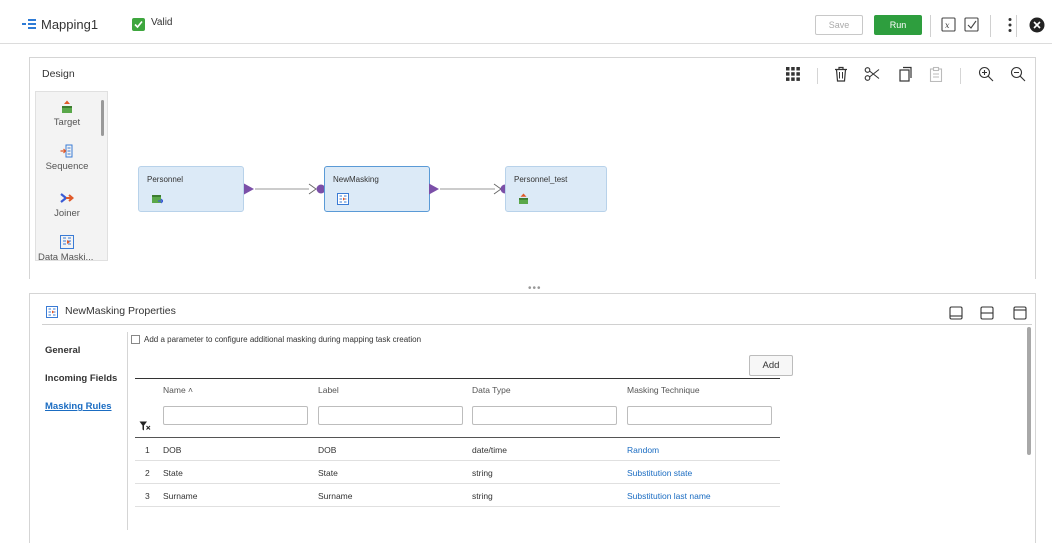 Image resolution: width=1052 pixels, height=543 pixels. Describe the element at coordinates (390, 415) in the screenshot. I see `filter-label-input` at that location.